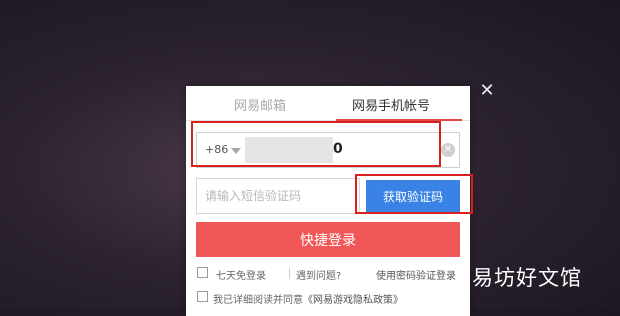  I want to click on privacy-policy-link: 《网易游戏隐私政策》, so click(353, 300).